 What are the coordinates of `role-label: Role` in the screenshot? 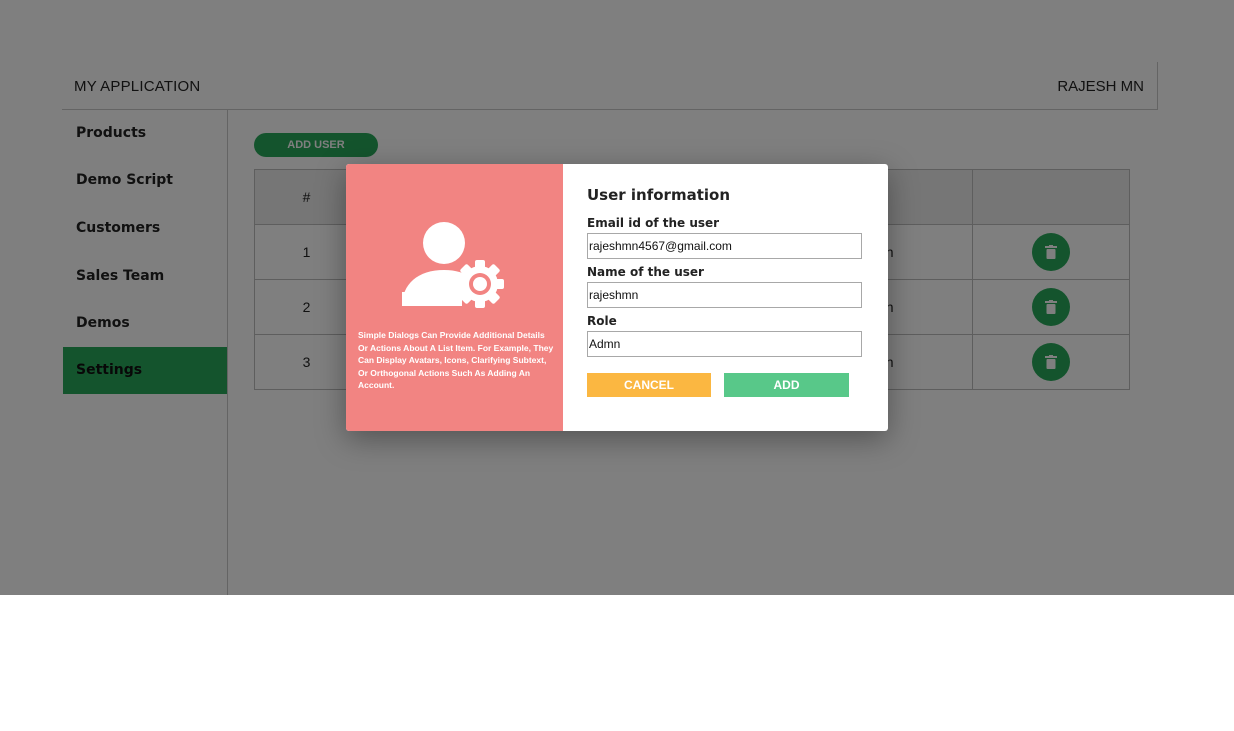 It's located at (602, 321).